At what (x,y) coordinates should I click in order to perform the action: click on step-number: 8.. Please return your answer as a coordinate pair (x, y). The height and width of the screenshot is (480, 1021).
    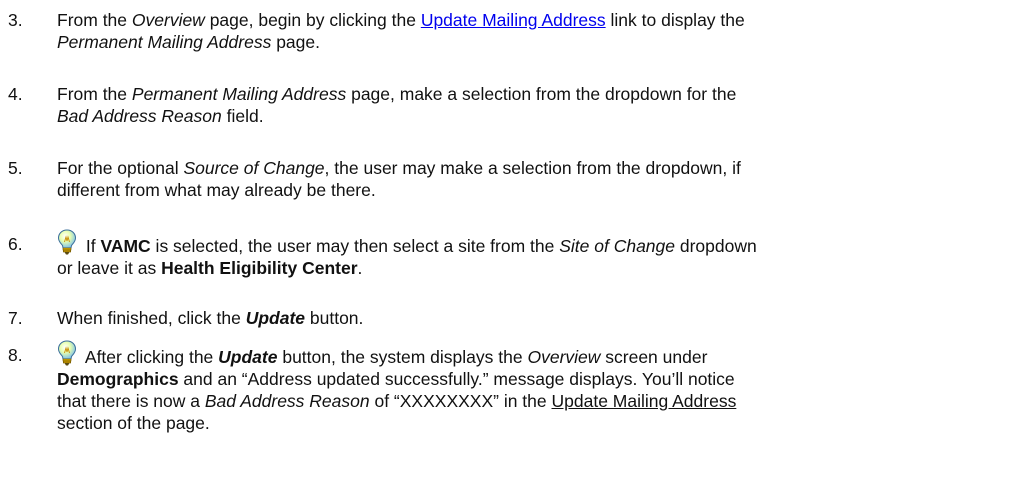
    Looking at the image, I should click on (15, 355).